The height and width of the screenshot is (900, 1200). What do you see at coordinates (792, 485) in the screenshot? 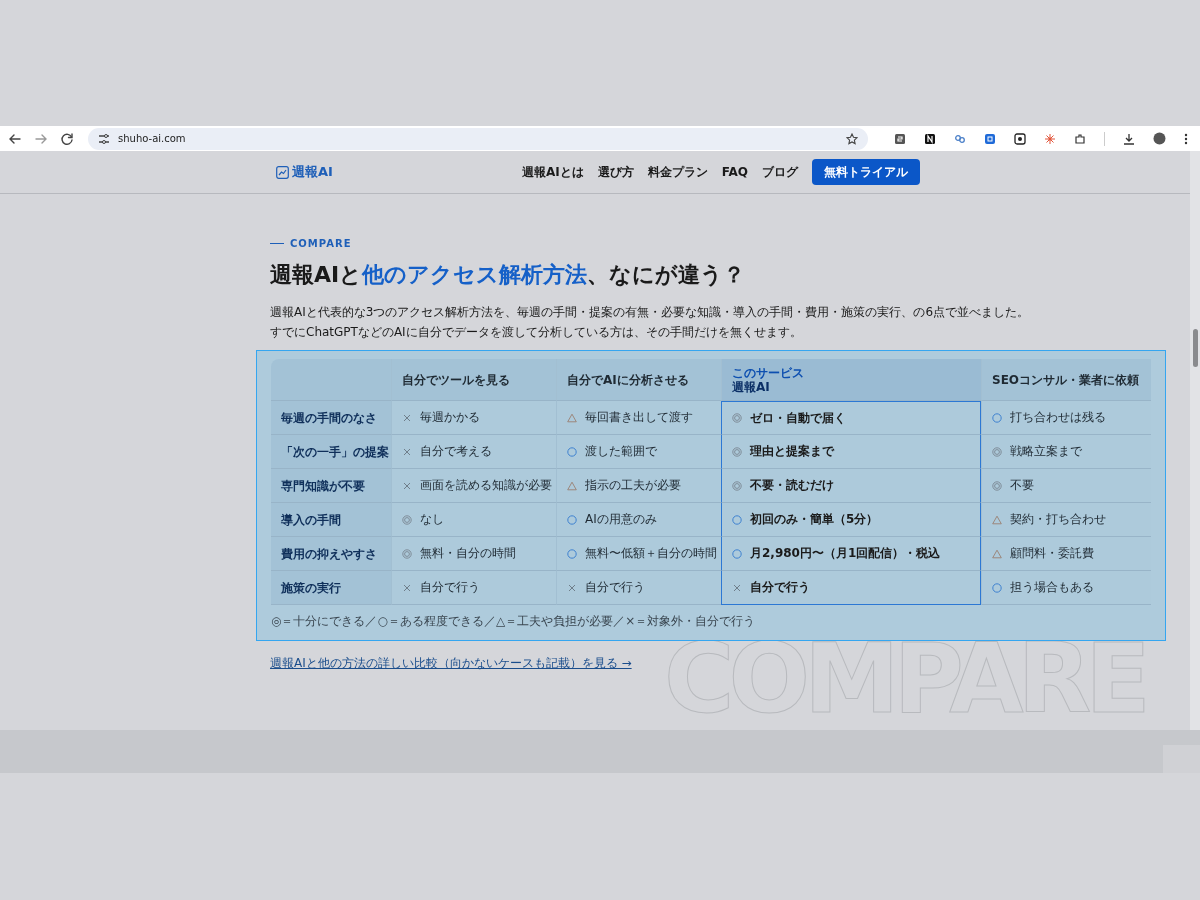
I see `table-cell: 不要・読むだけ` at bounding box center [792, 485].